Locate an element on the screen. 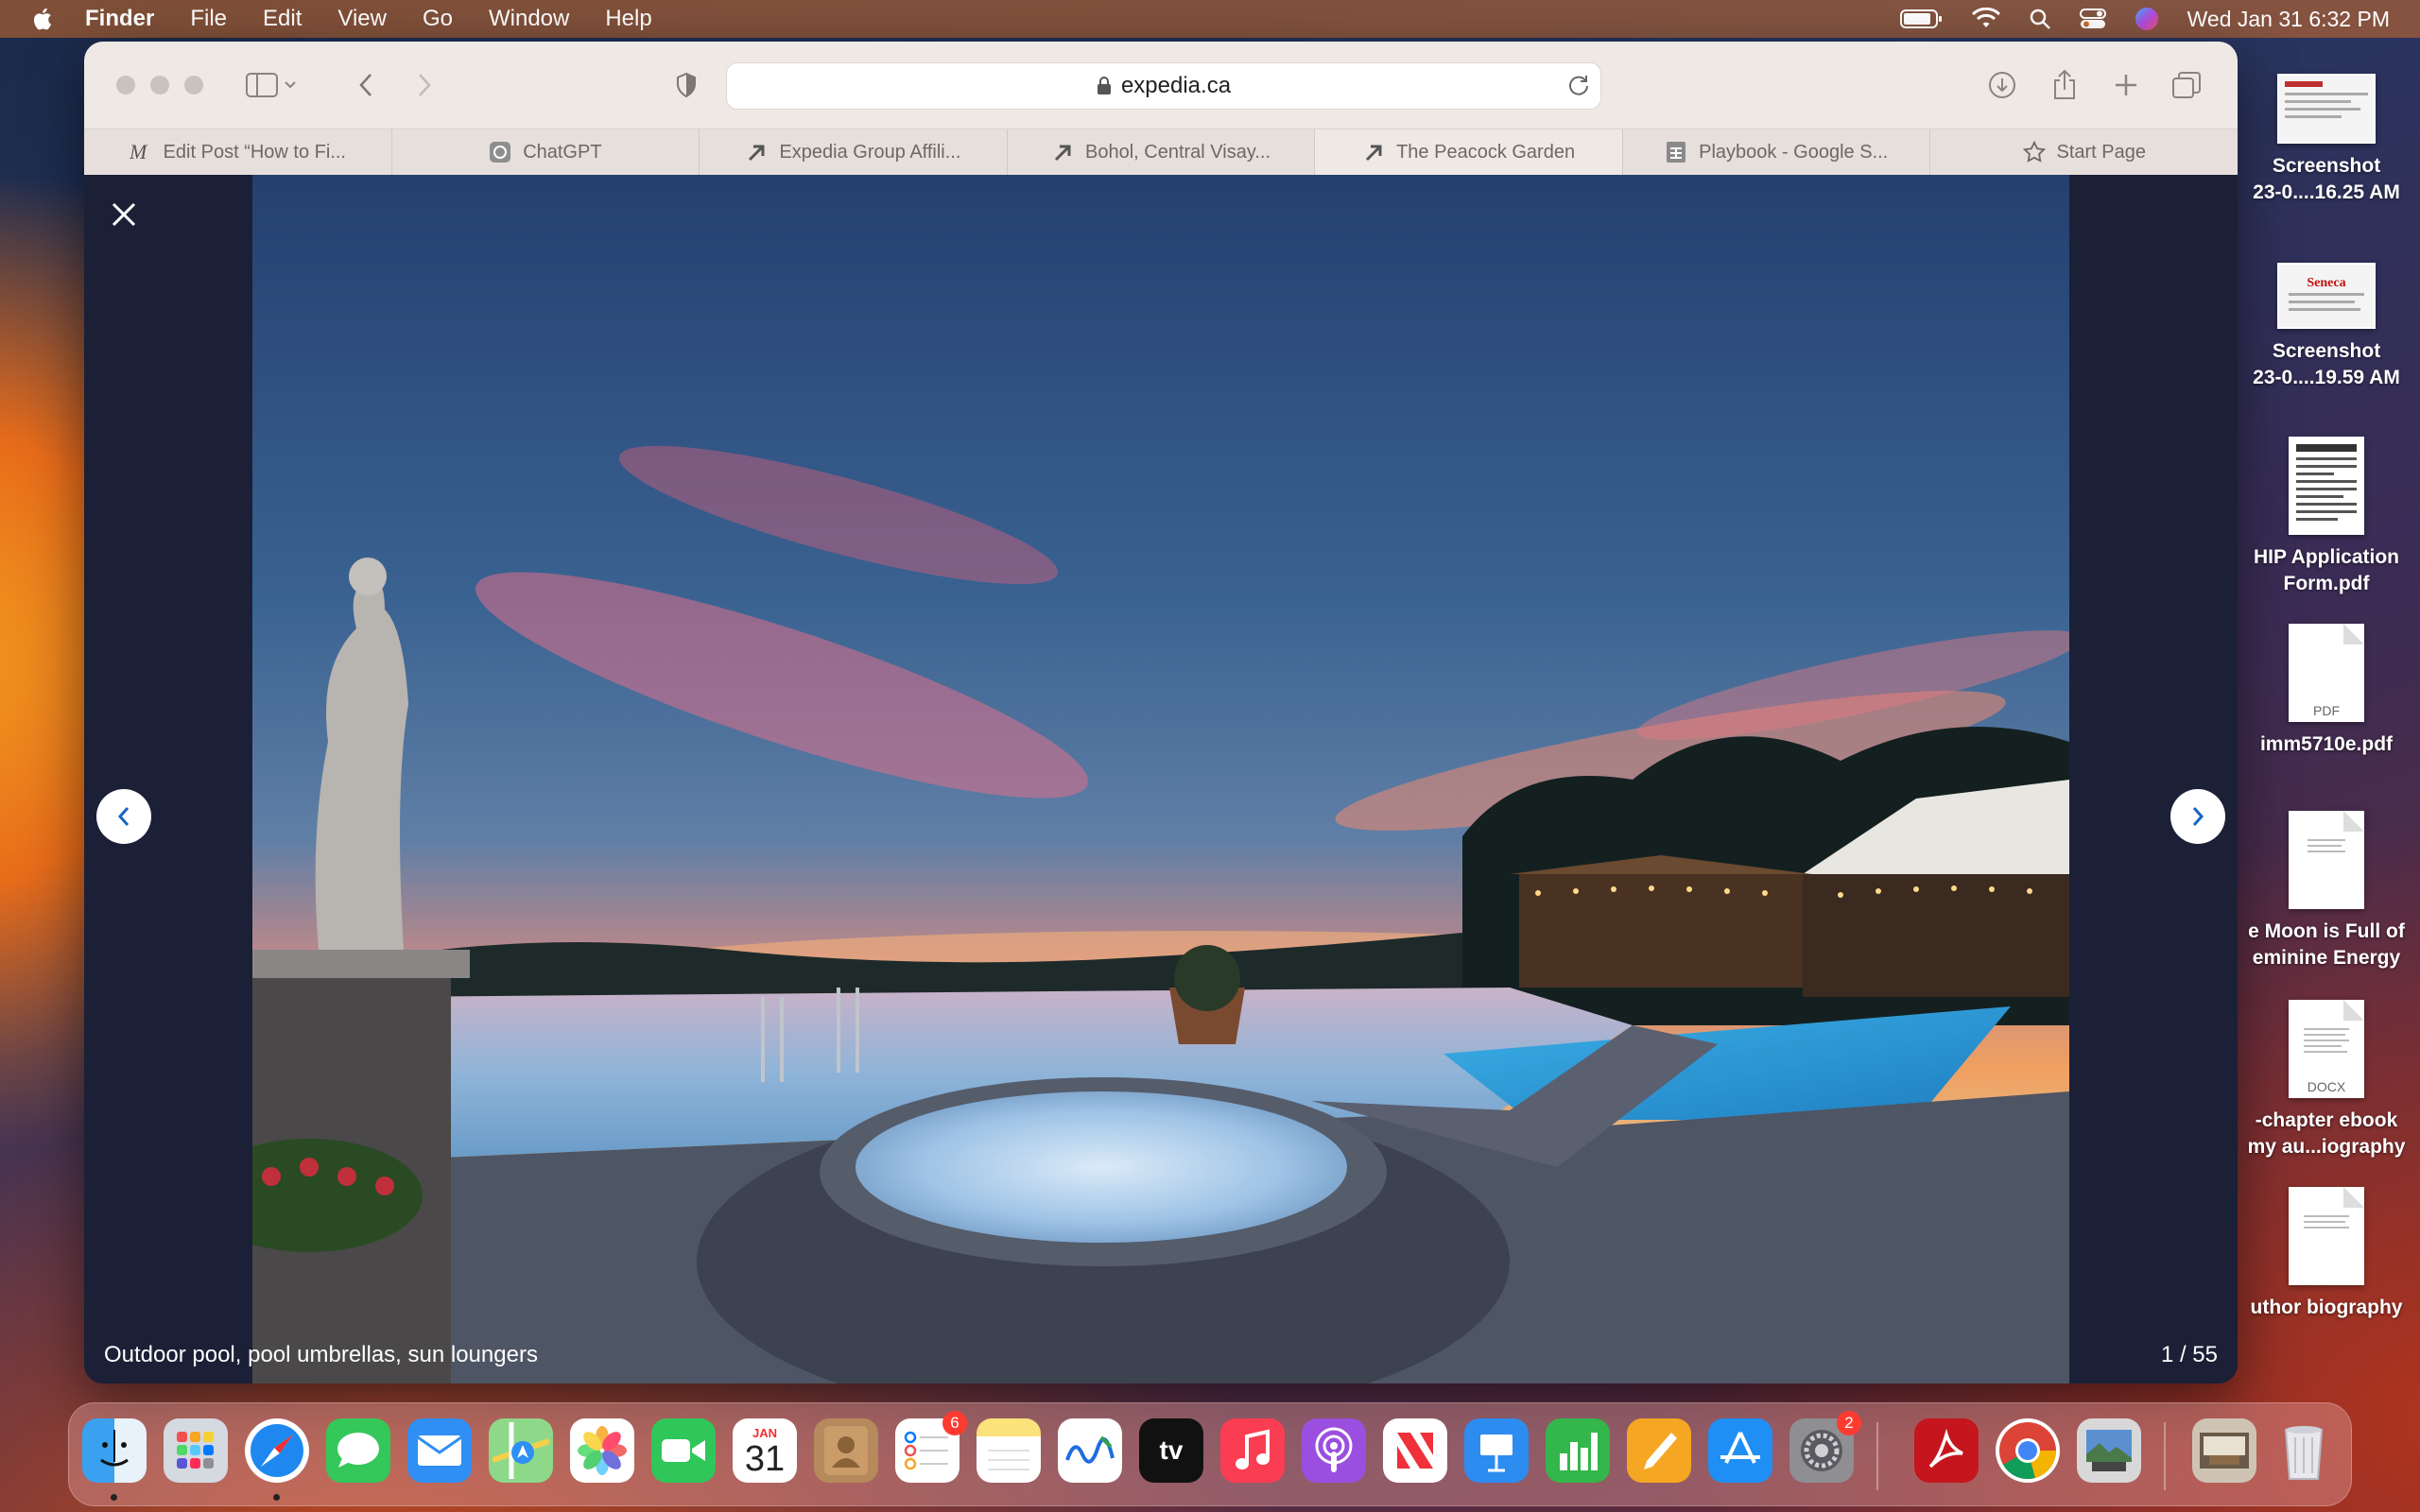 The width and height of the screenshot is (2420, 1512). desktop-item-ebook: DOCX -chapter ebook my au...iography is located at coordinates (2326, 1080).